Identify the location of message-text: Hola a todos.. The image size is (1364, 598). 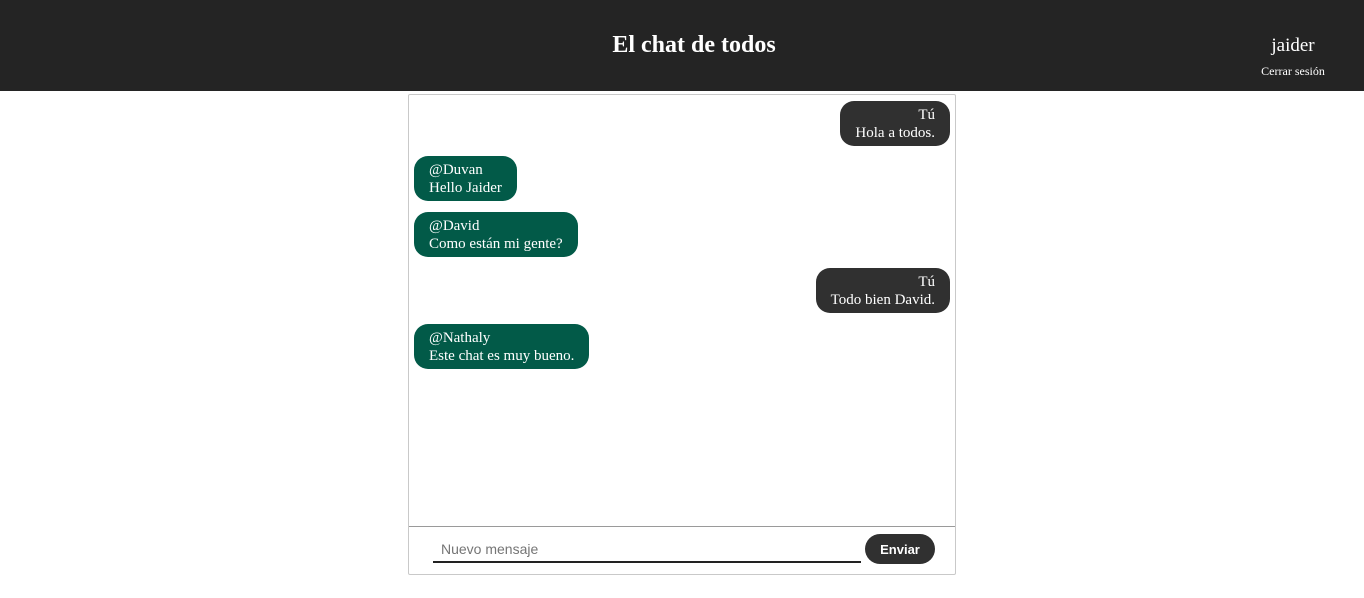
(895, 133).